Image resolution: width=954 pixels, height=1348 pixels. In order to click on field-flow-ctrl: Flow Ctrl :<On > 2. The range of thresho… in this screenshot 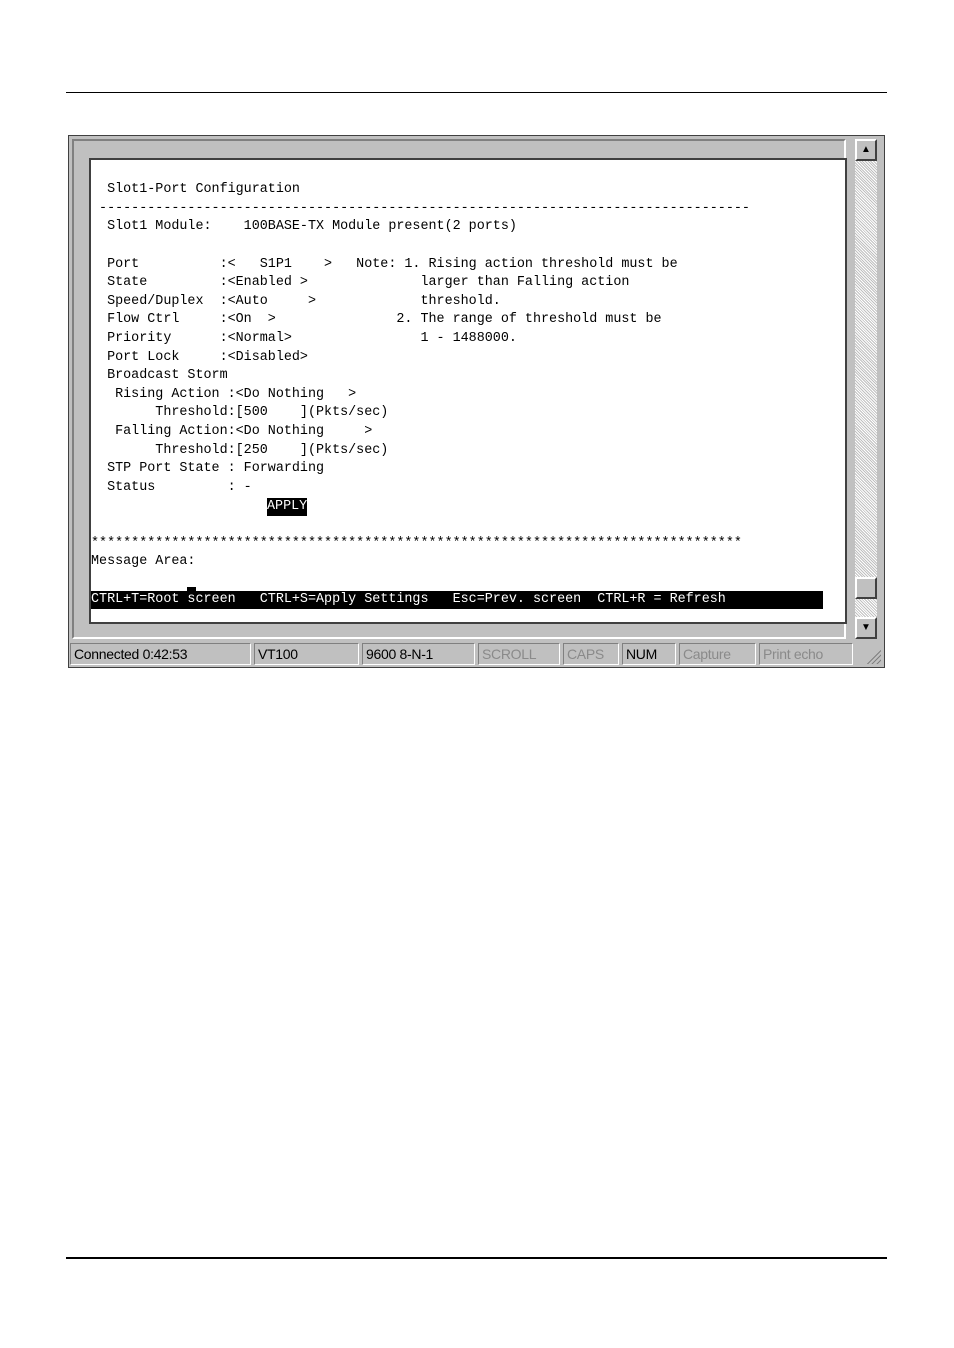, I will do `click(376, 320)`.